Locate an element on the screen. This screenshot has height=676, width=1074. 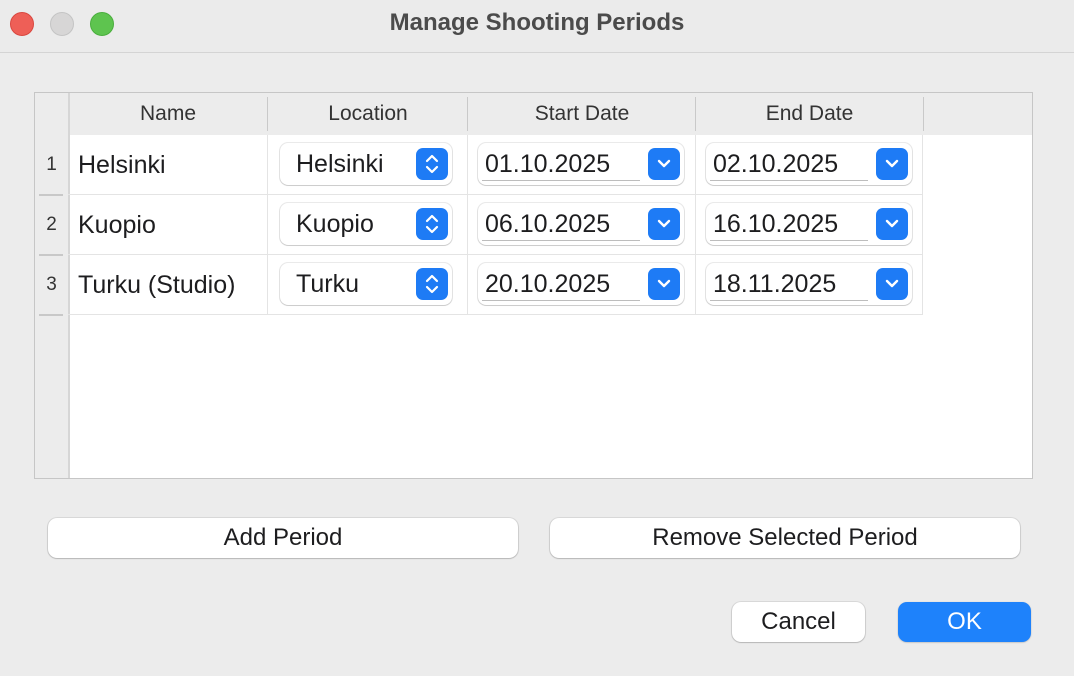
start-date-value: 20.10.2025 is located at coordinates (548, 284).